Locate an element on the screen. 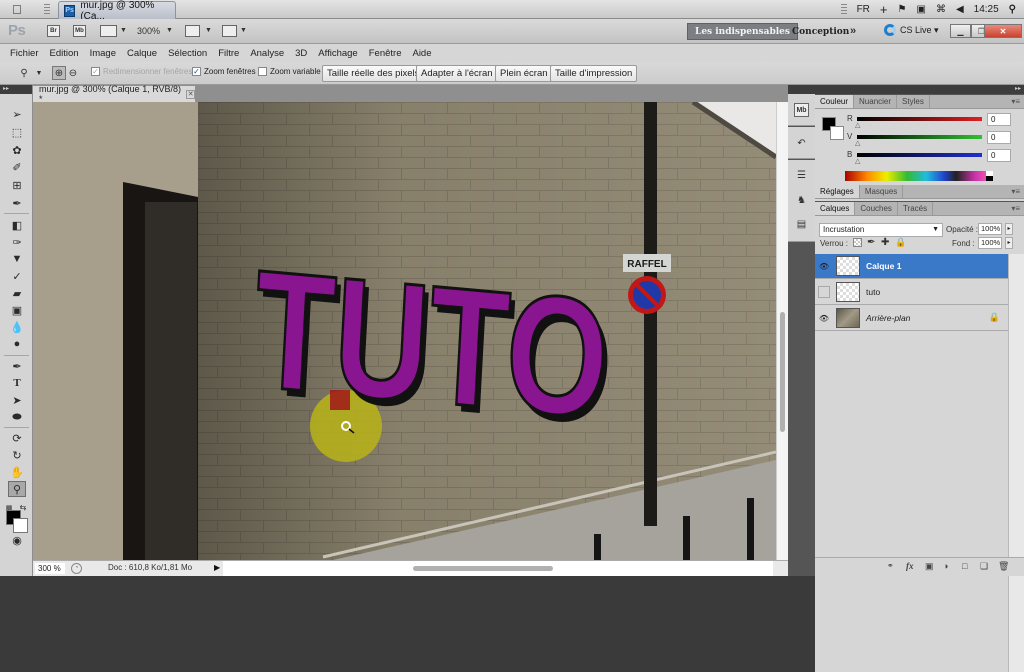 This screenshot has height=672, width=1024. lock-transparency-icon is located at coordinates (857, 242).